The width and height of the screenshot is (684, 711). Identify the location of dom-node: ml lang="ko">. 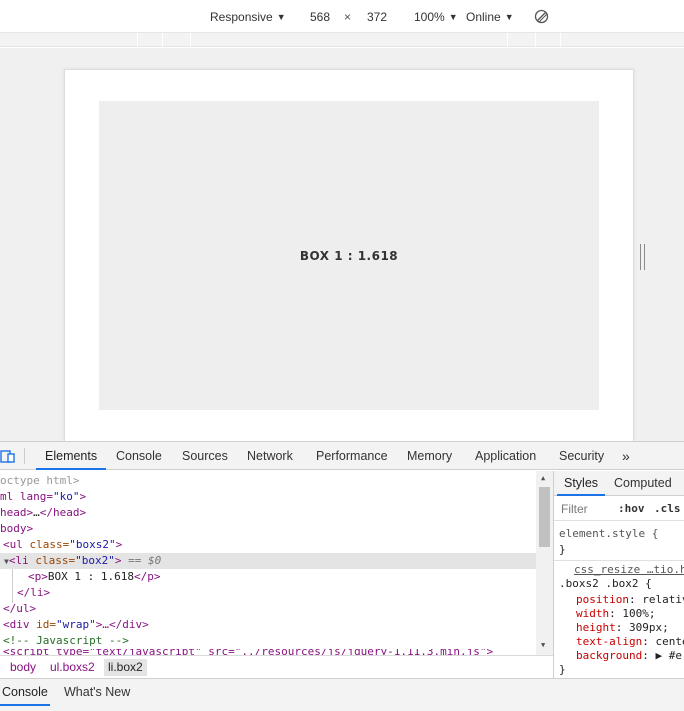
(43, 497).